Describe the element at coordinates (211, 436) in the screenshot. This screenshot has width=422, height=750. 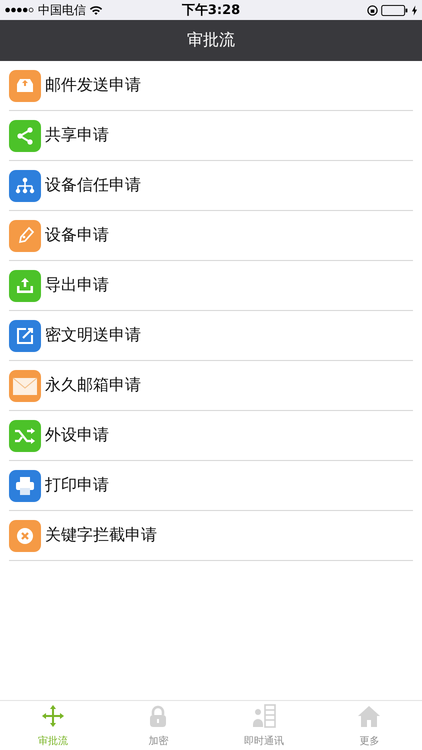
I see `list-item: 外设申请` at that location.